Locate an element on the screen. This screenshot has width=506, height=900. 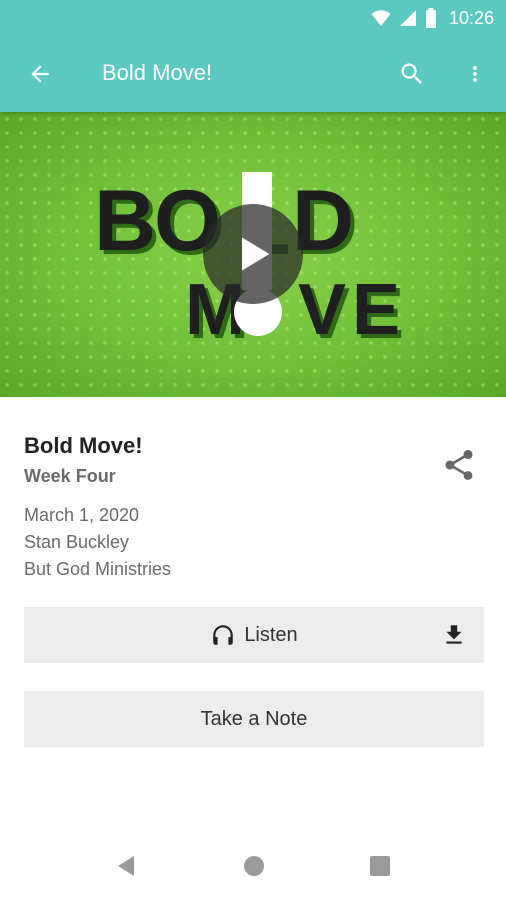
play-video-button is located at coordinates (253, 254).